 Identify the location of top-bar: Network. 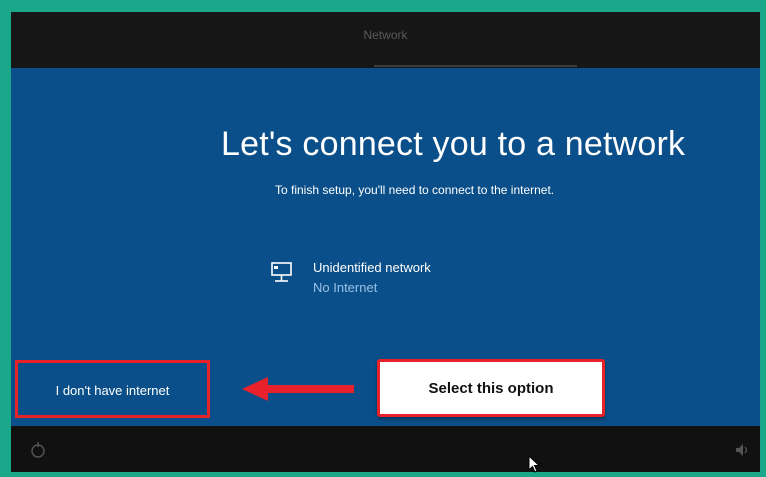
(385, 40).